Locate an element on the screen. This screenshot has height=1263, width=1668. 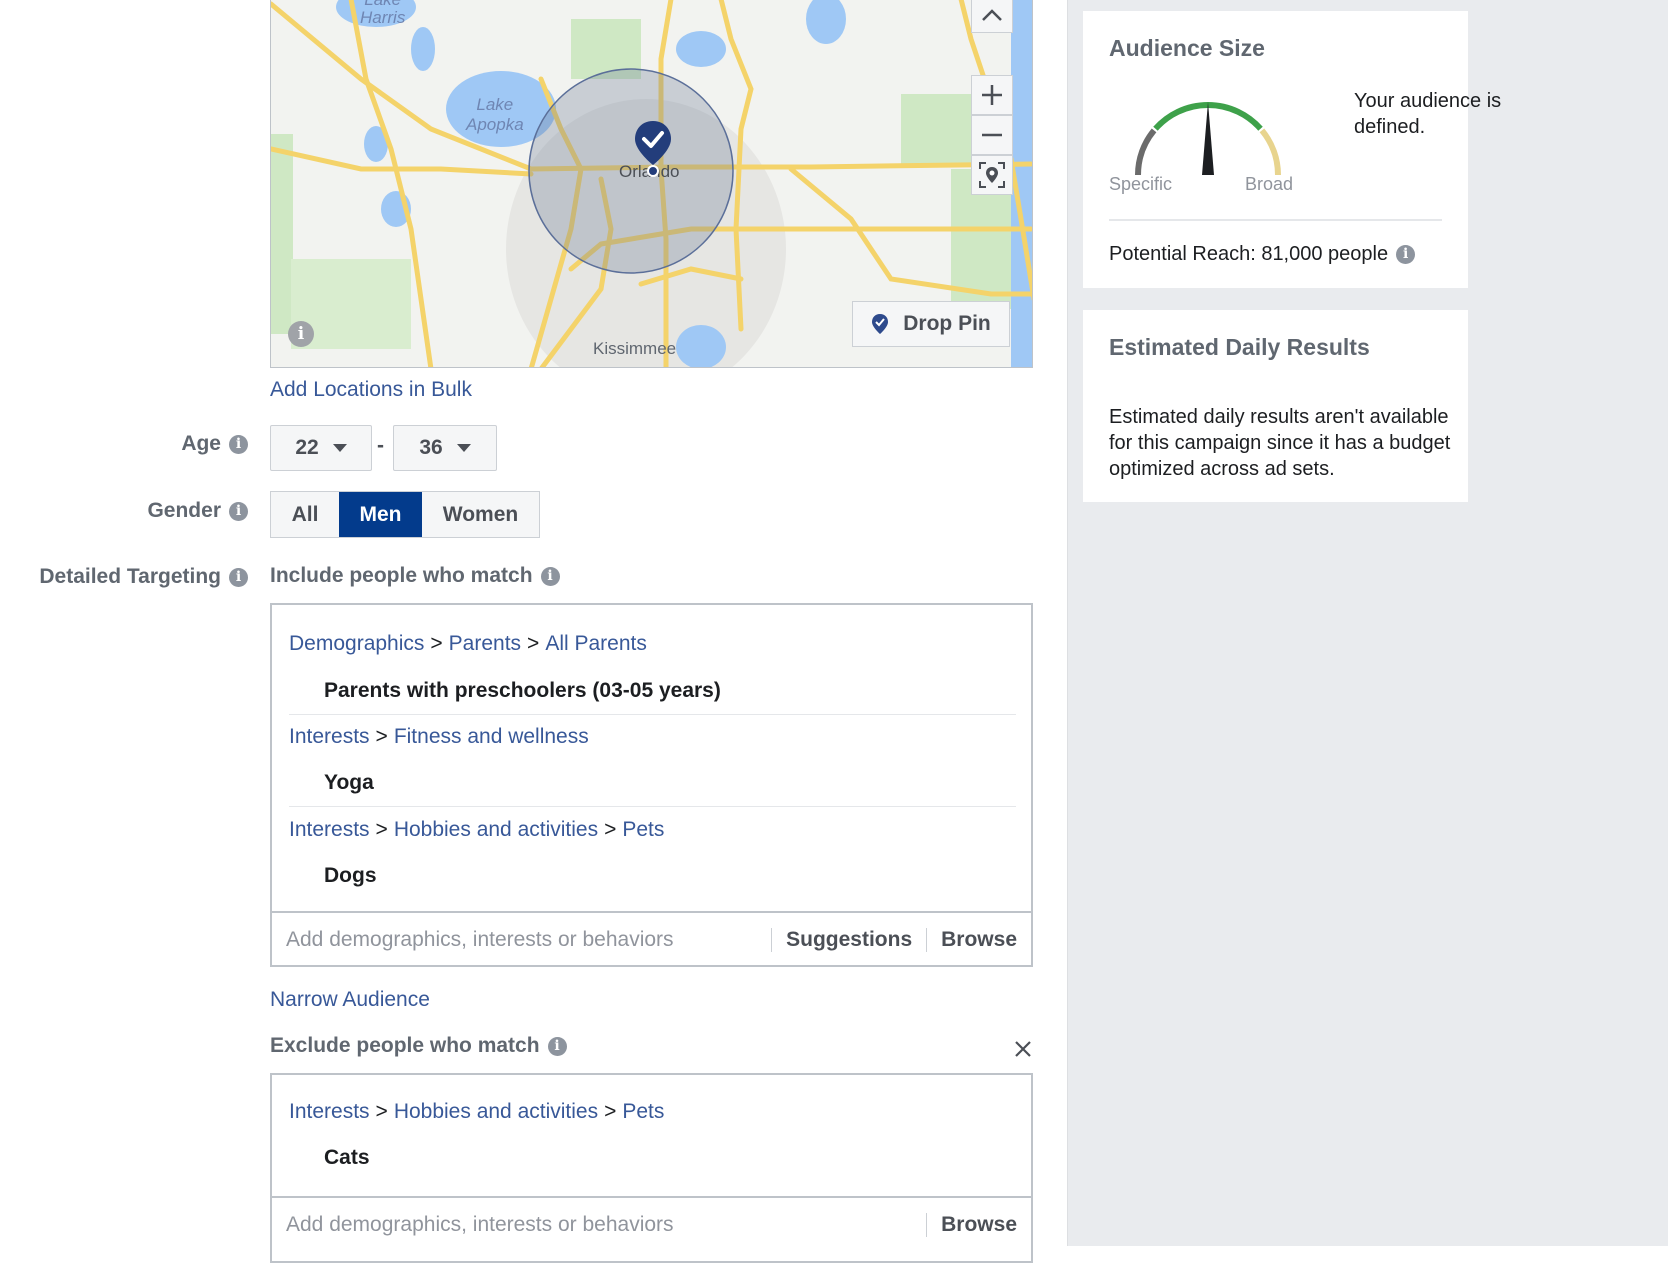
drop-pin-label: Drop Pin is located at coordinates (947, 323).